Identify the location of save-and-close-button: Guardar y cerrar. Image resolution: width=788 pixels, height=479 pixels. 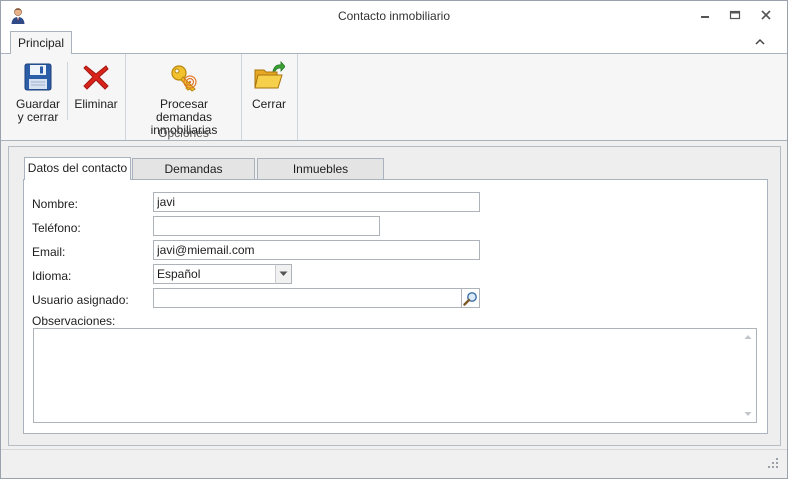
(38, 90).